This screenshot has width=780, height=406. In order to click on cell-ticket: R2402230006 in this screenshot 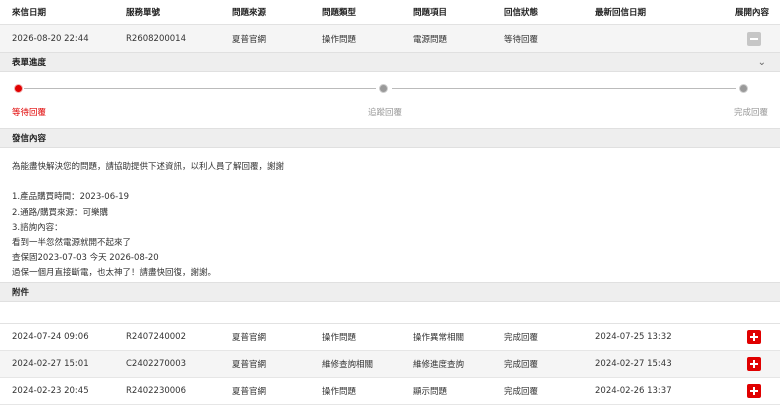, I will do `click(156, 391)`.